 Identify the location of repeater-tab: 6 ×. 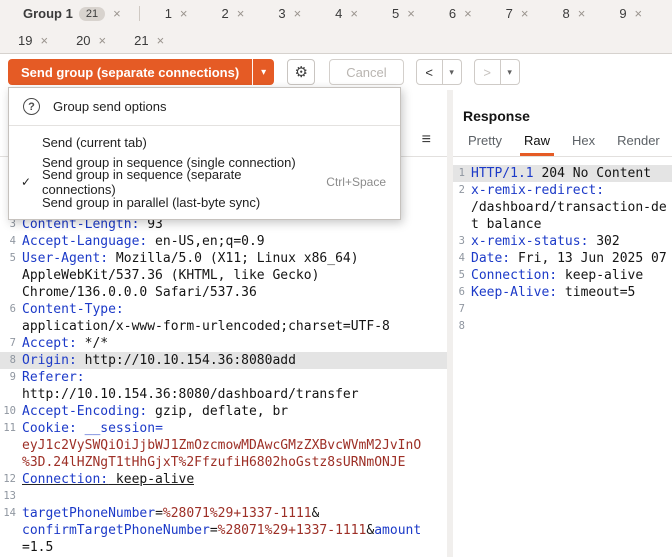
(460, 14).